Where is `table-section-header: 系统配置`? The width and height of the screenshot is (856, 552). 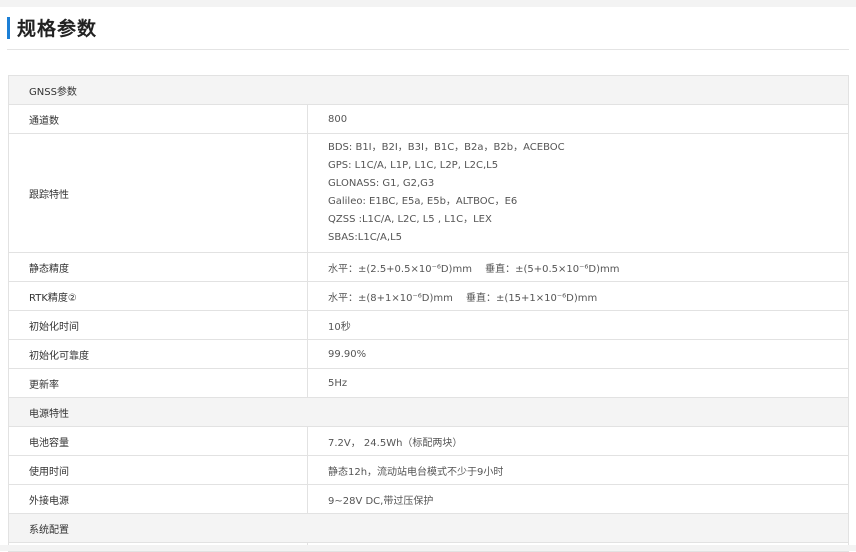 table-section-header: 系统配置 is located at coordinates (428, 528).